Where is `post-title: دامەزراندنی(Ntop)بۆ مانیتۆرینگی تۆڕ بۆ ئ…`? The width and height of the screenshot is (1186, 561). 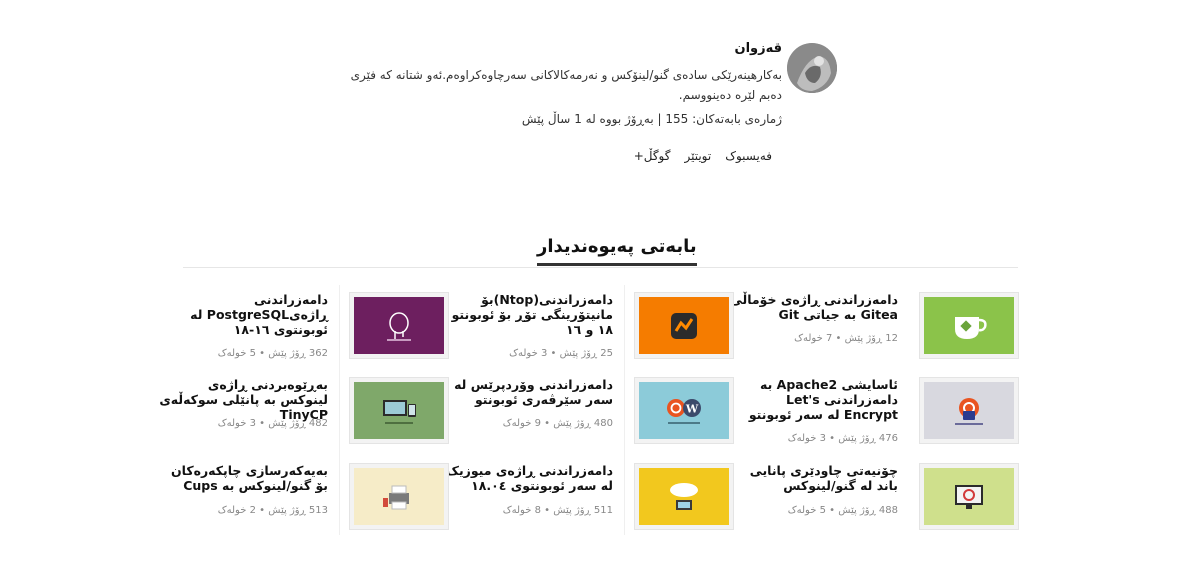
post-title: دامەزراندنی(Ntop)بۆ مانیتۆرینگی تۆڕ بۆ ئ… is located at coordinates (528, 314).